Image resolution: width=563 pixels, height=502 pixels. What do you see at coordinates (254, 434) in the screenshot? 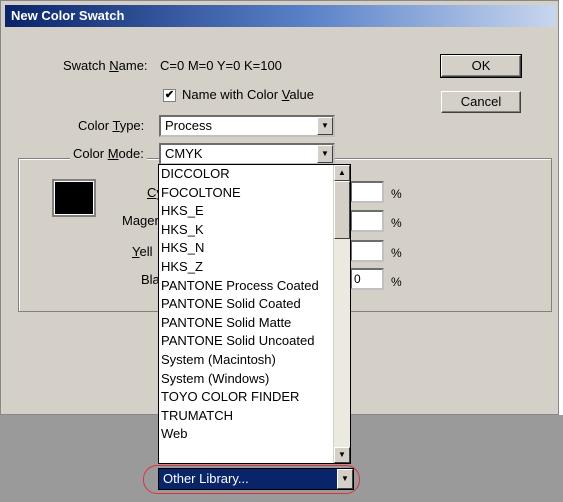
I see `dropdown-option: Web` at bounding box center [254, 434].